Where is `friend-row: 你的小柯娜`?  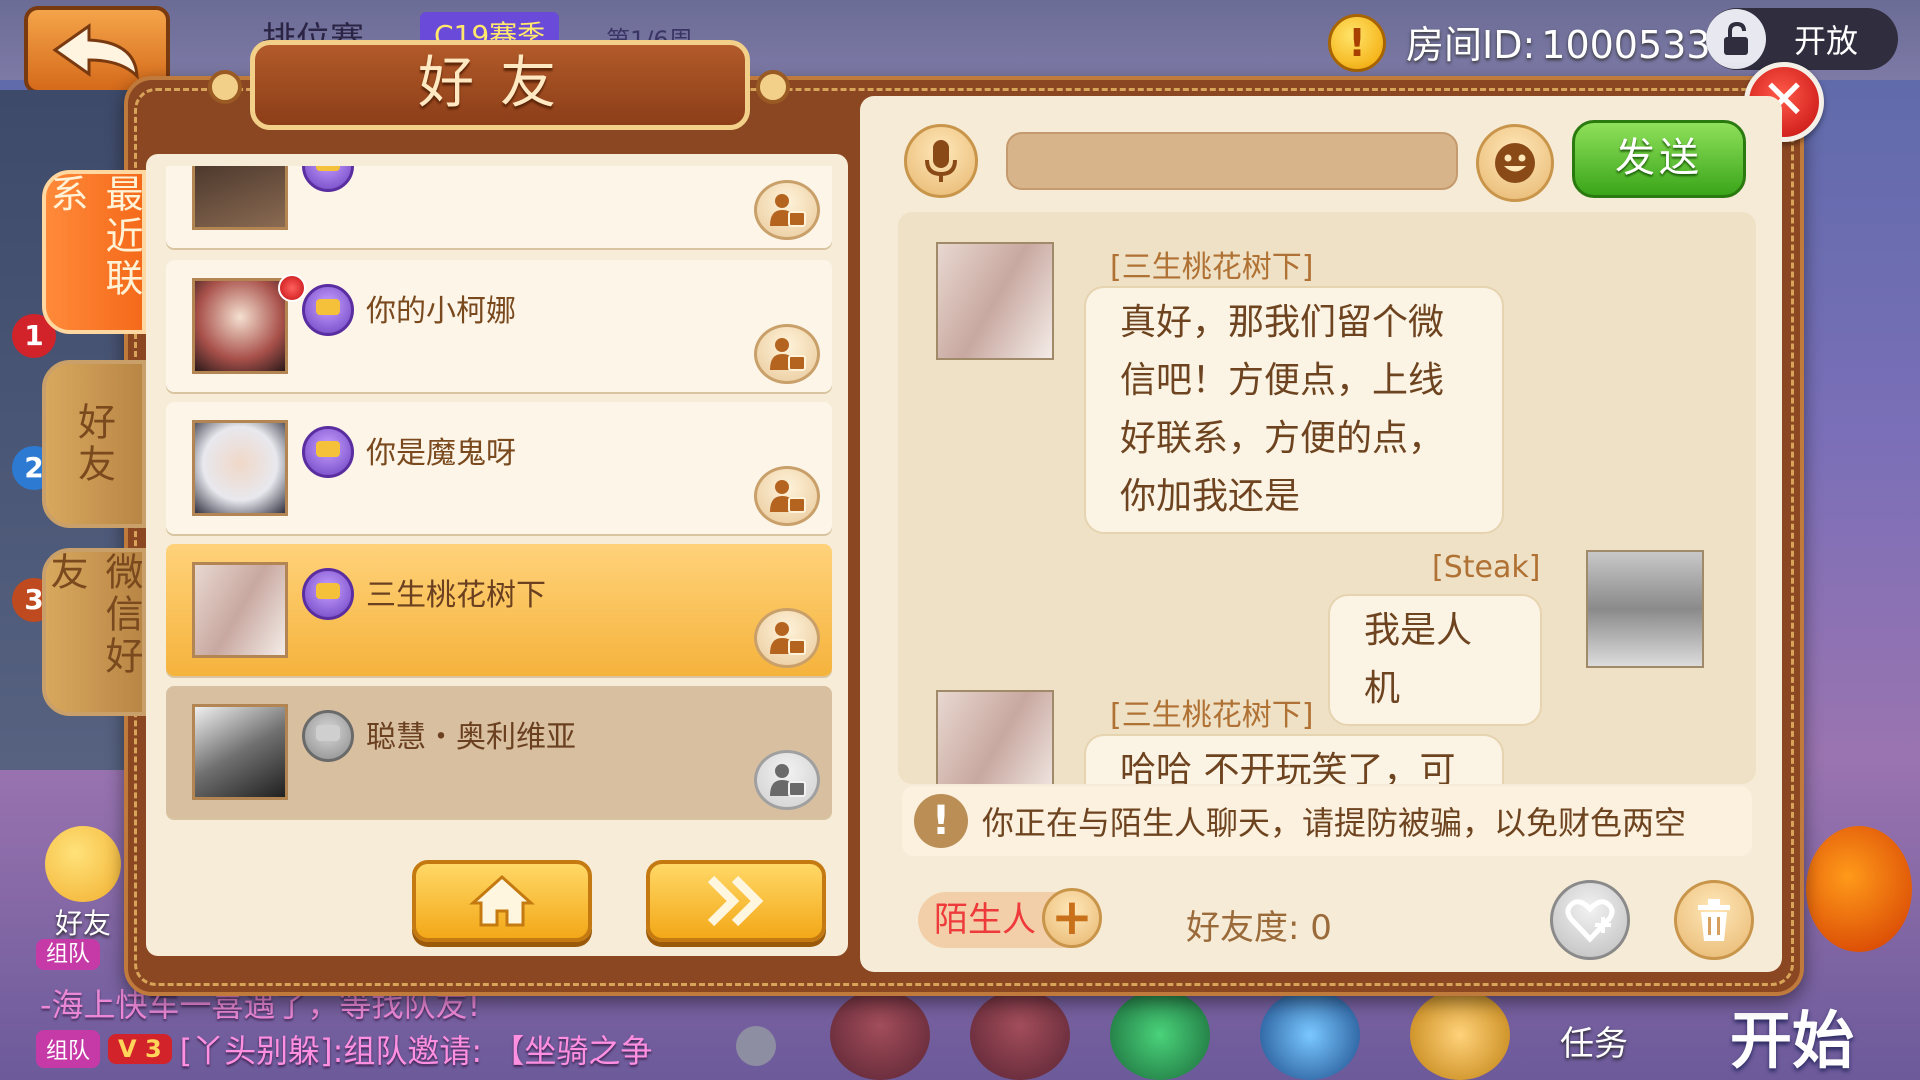 friend-row: 你的小柯娜 is located at coordinates (499, 326).